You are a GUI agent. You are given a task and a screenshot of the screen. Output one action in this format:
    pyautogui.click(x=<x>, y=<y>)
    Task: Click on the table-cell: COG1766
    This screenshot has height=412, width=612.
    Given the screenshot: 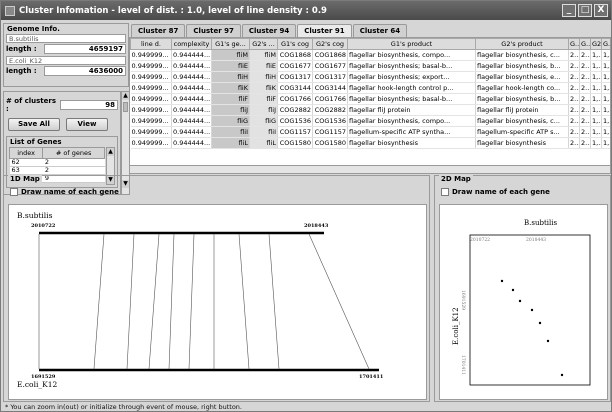 What is the action you would take?
    pyautogui.click(x=295, y=99)
    